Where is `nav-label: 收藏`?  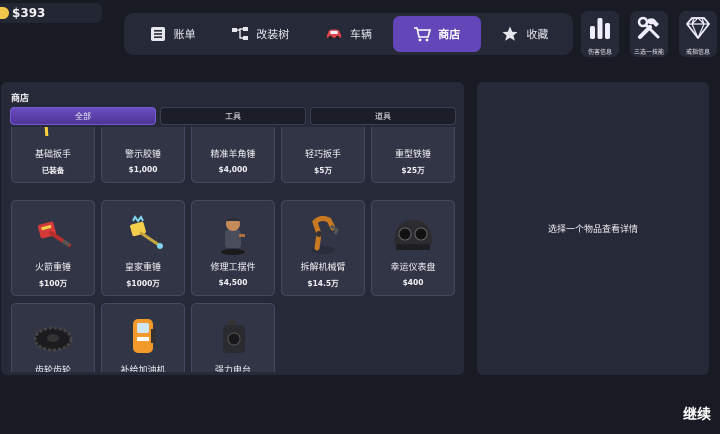 nav-label: 收藏 is located at coordinates (537, 34).